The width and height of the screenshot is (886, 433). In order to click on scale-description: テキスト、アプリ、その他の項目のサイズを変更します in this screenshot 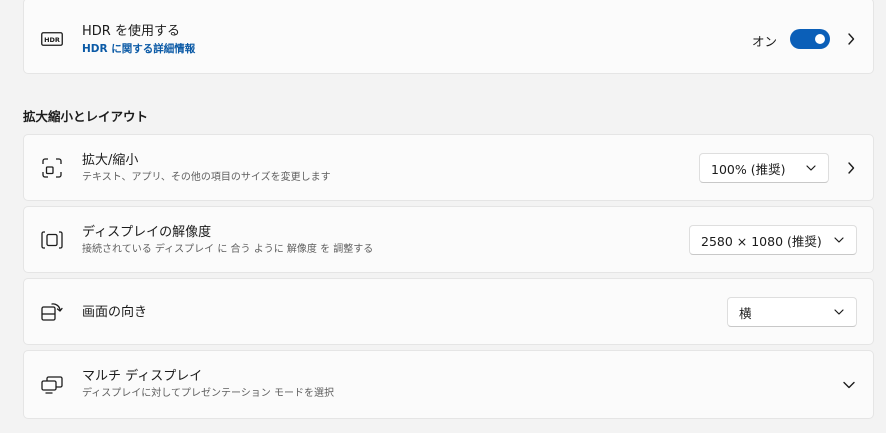, I will do `click(206, 177)`.